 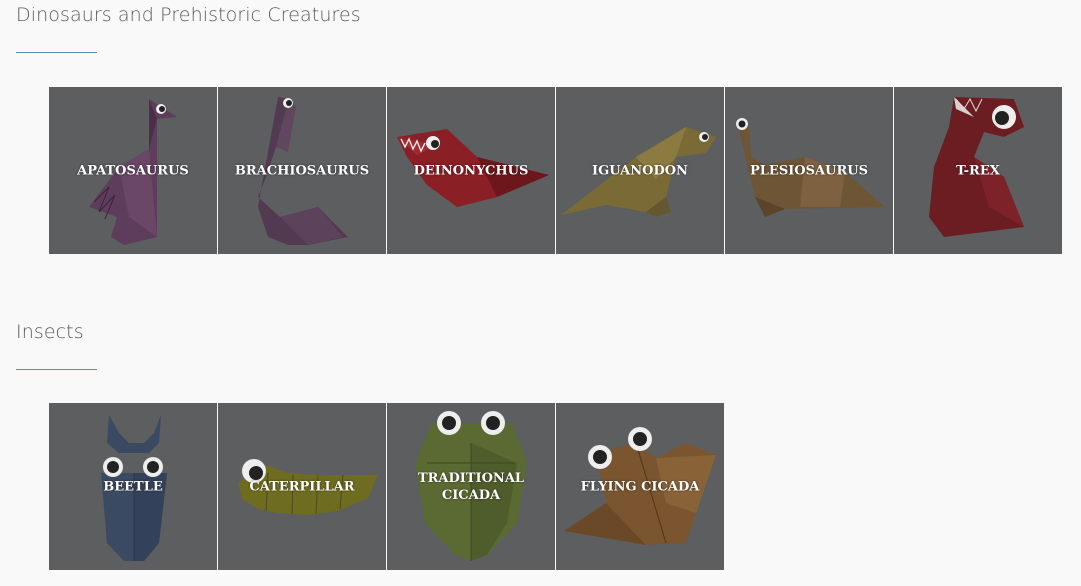 I want to click on section-title-insects: Insects, so click(x=50, y=332).